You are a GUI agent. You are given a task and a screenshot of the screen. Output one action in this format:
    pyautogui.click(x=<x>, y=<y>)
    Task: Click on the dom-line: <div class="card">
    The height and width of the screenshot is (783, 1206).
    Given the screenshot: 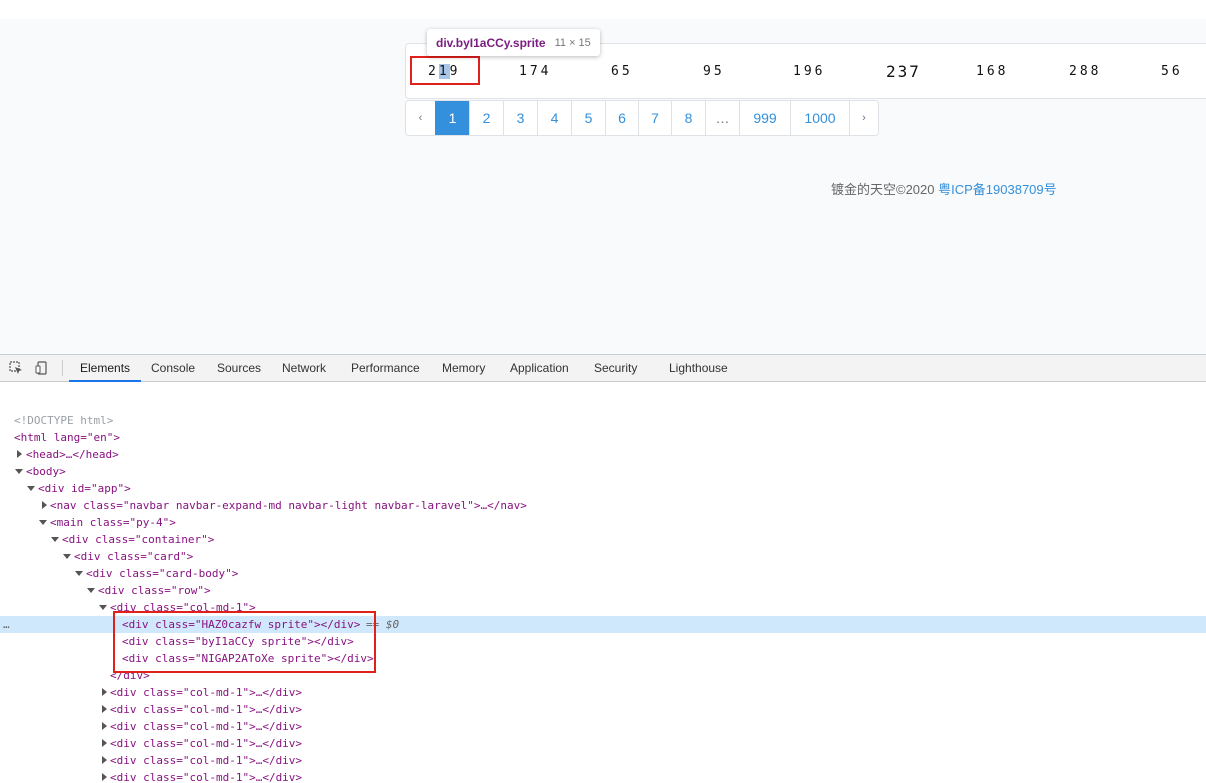 What is the action you would take?
    pyautogui.click(x=603, y=556)
    